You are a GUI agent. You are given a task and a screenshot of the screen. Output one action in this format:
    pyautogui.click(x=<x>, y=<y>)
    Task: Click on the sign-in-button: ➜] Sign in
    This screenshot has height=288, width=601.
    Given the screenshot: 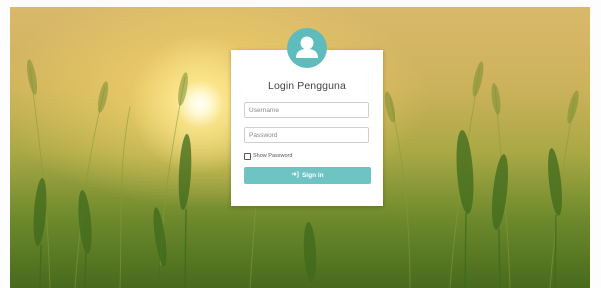 What is the action you would take?
    pyautogui.click(x=307, y=175)
    